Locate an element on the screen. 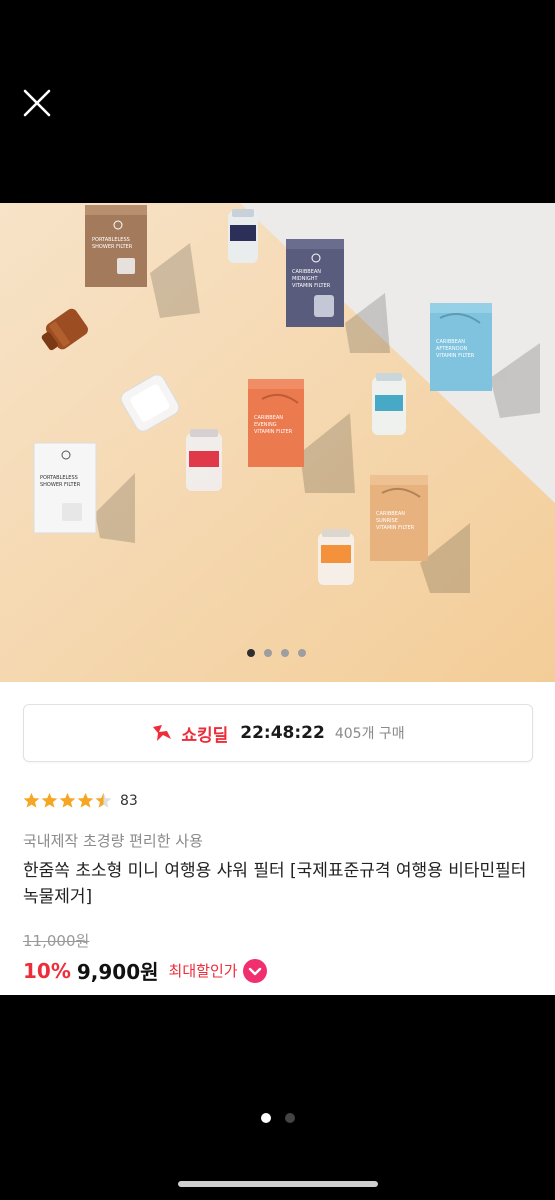  home-indicator is located at coordinates (278, 1184).